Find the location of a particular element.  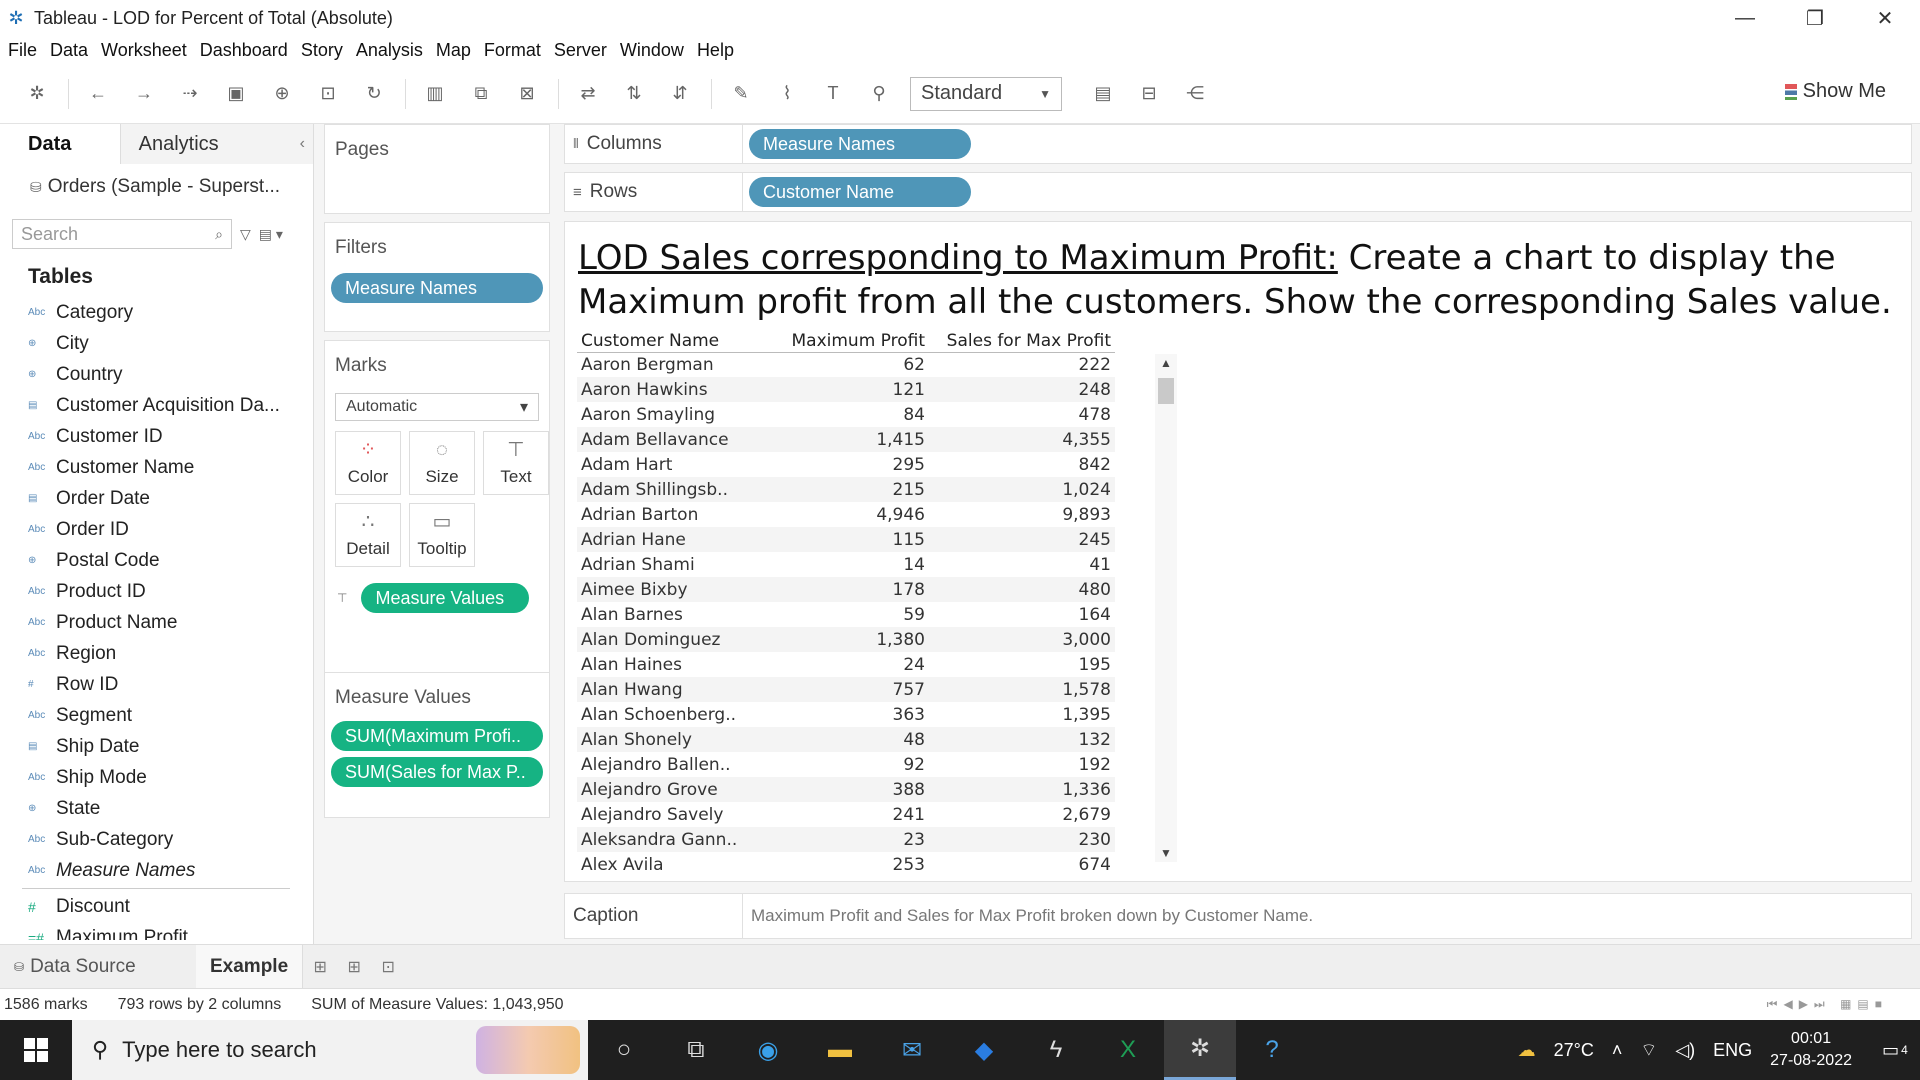

pause-updates-icon: ⊡ is located at coordinates (328, 94).